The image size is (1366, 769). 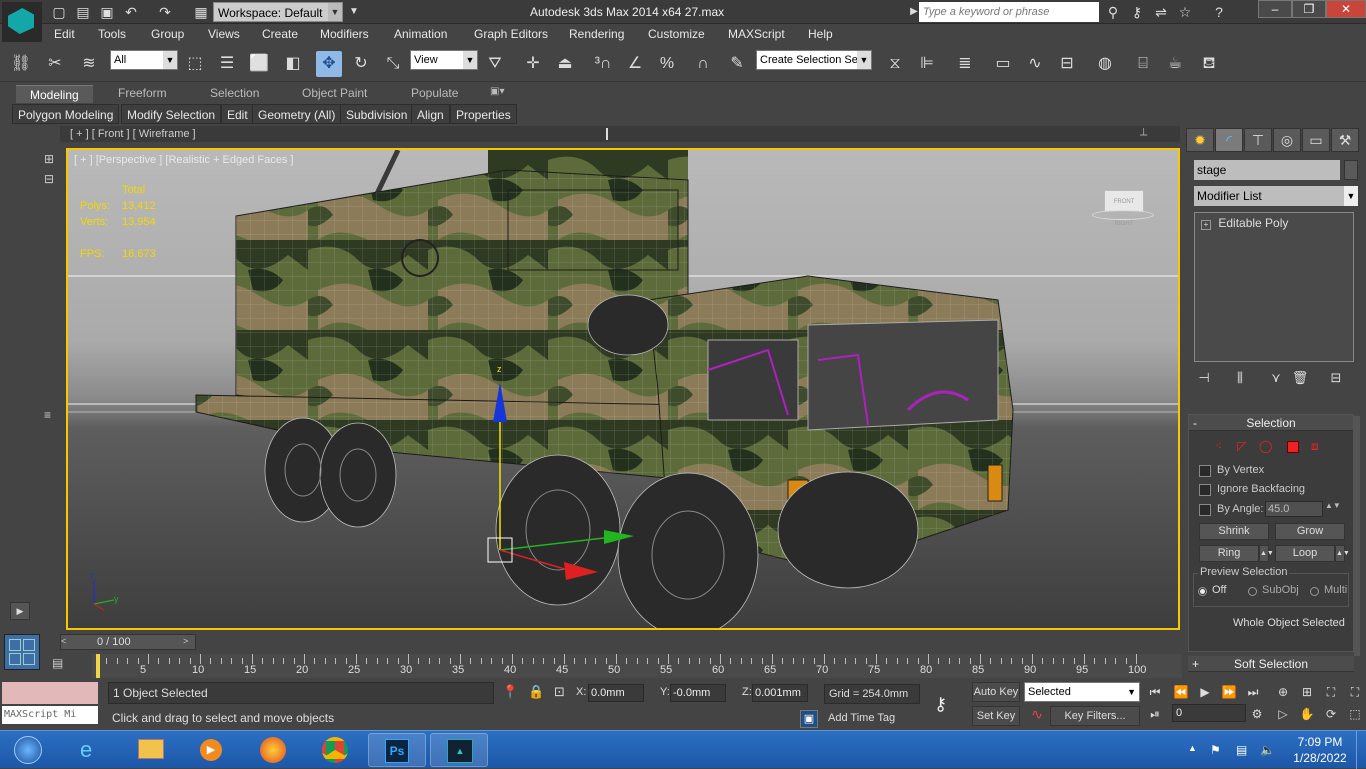 I want to click on selection-filter-dropdown: All ▼, so click(x=144, y=60).